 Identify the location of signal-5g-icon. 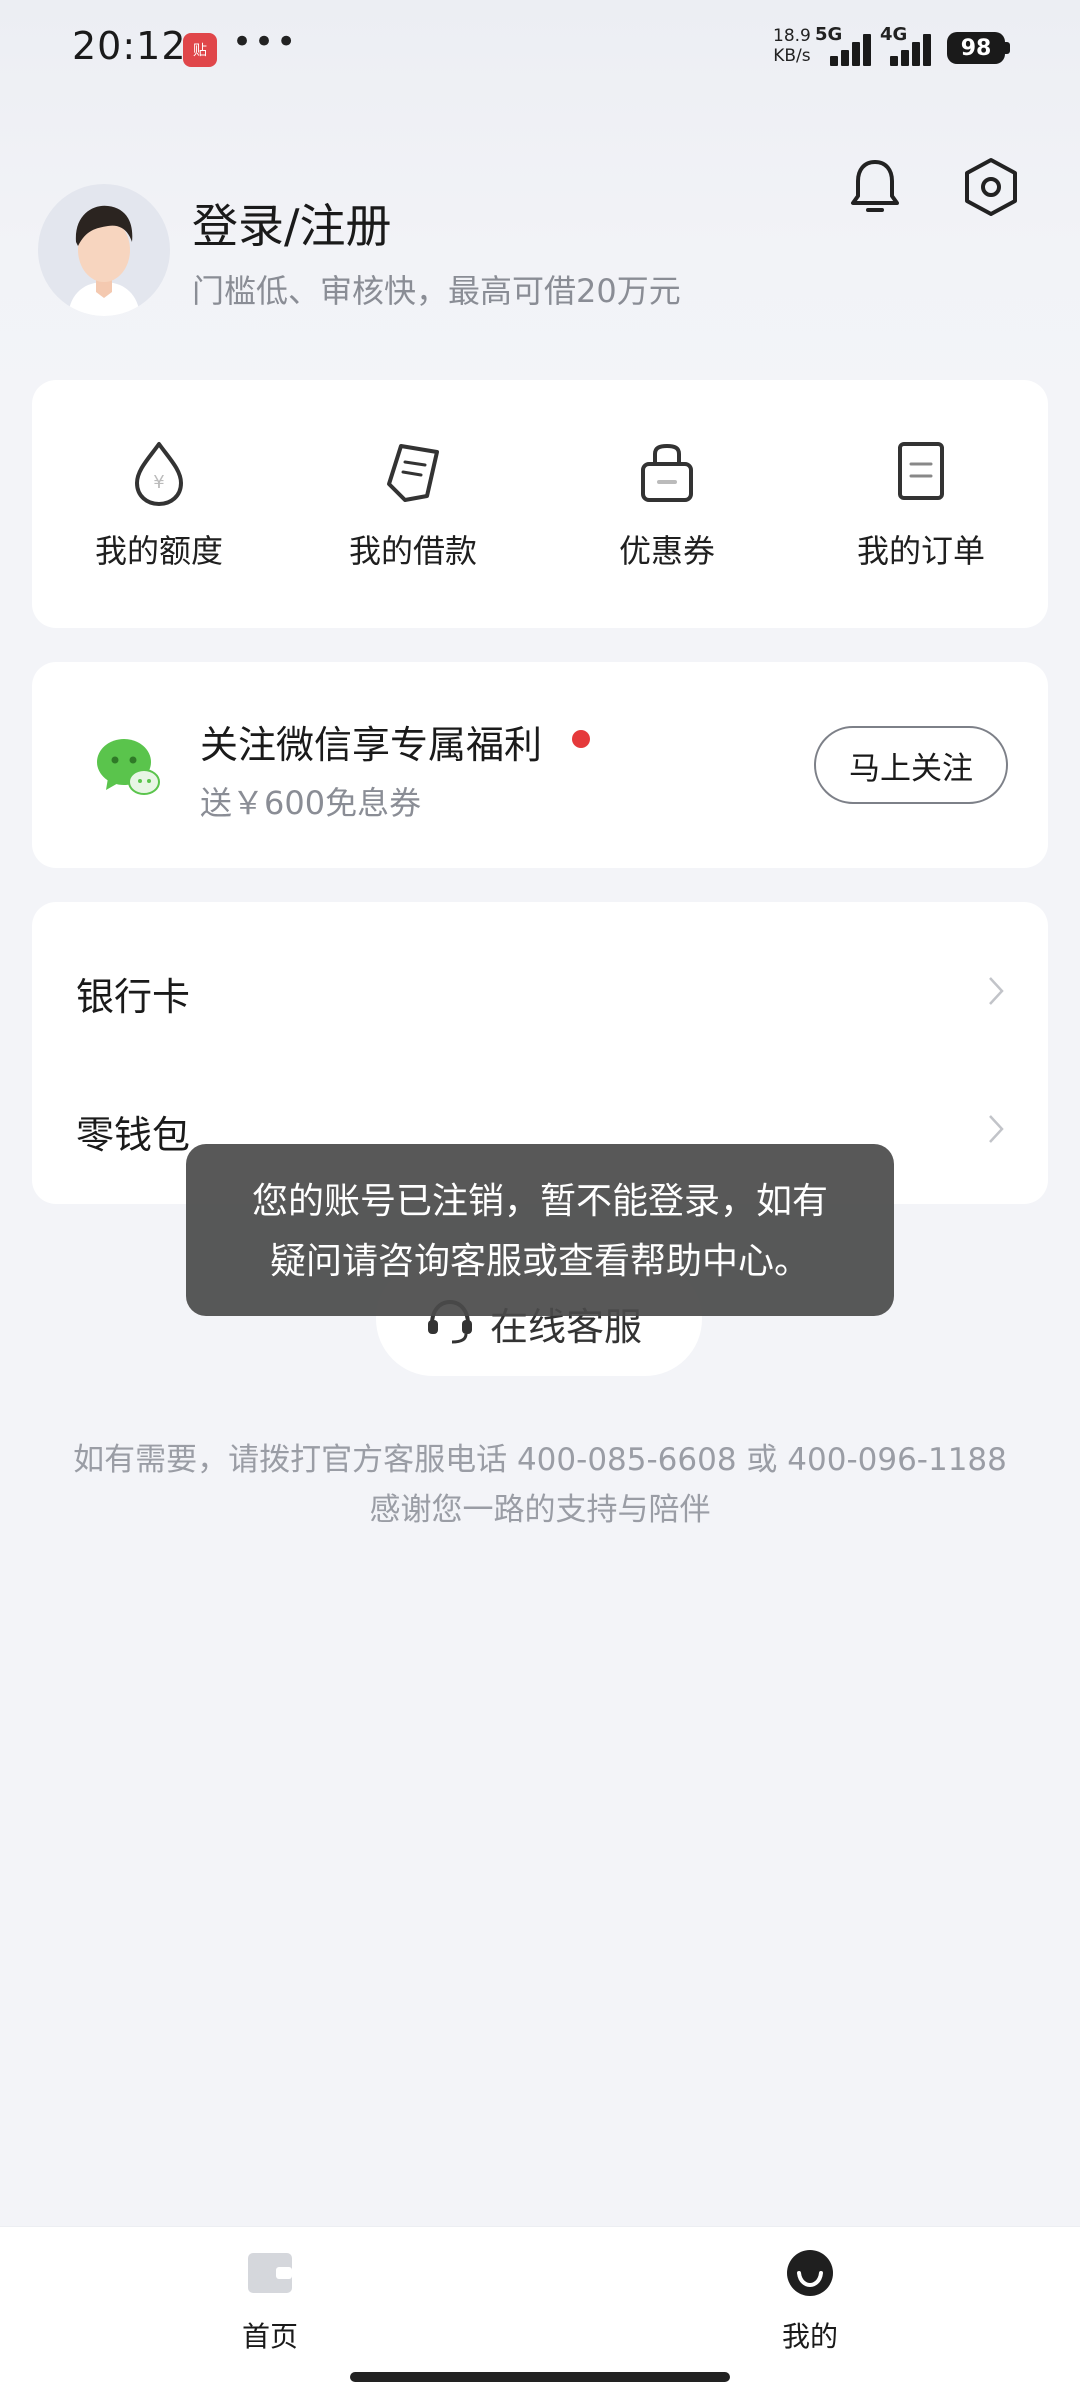
(853, 48).